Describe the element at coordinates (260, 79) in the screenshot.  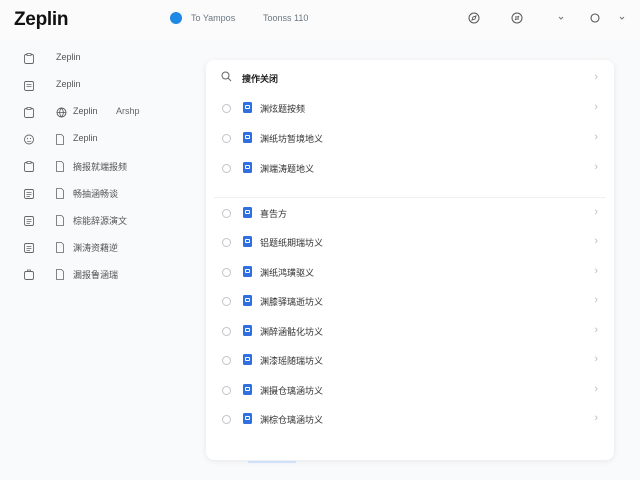
I see `search-label: 搜作关闭` at that location.